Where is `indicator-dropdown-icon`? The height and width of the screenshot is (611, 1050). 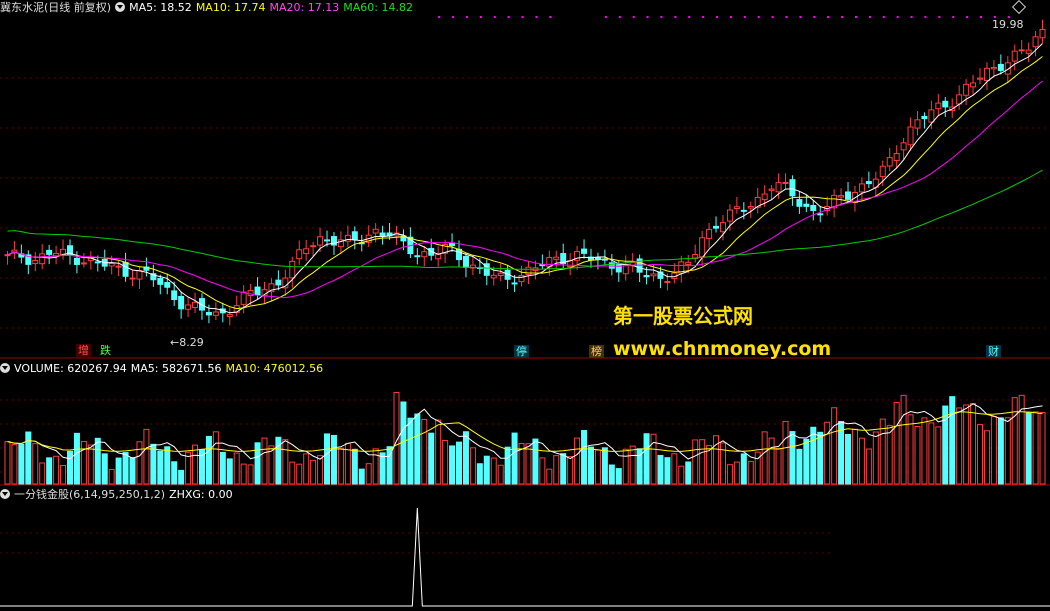 indicator-dropdown-icon is located at coordinates (5, 494).